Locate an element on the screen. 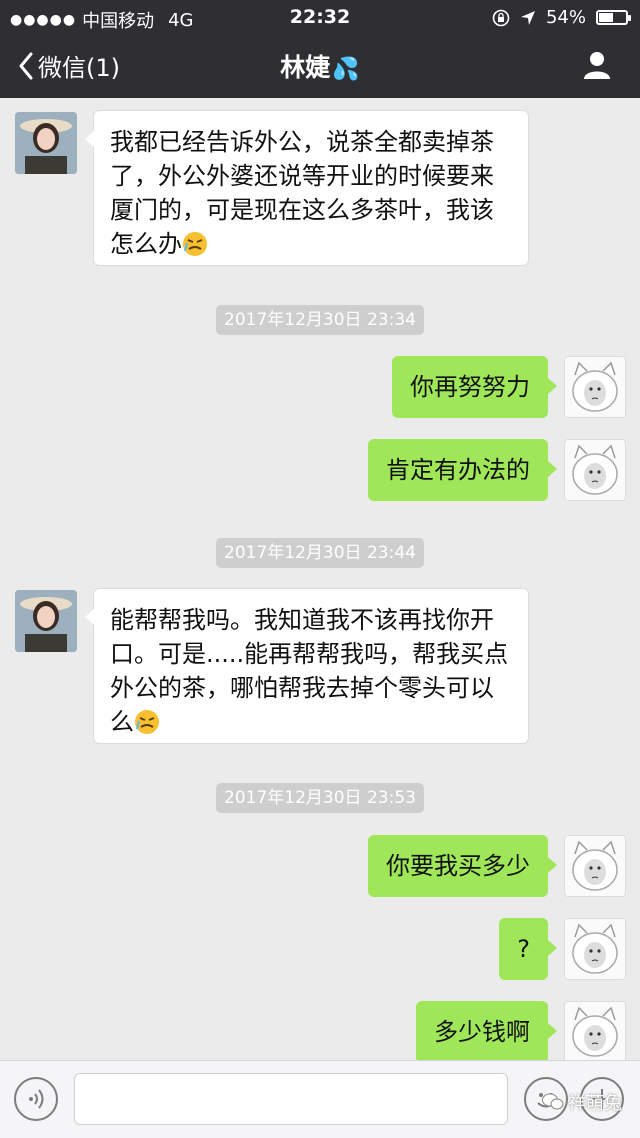 Image resolution: width=640 pixels, height=1138 pixels. status-right: 54% is located at coordinates (561, 17).